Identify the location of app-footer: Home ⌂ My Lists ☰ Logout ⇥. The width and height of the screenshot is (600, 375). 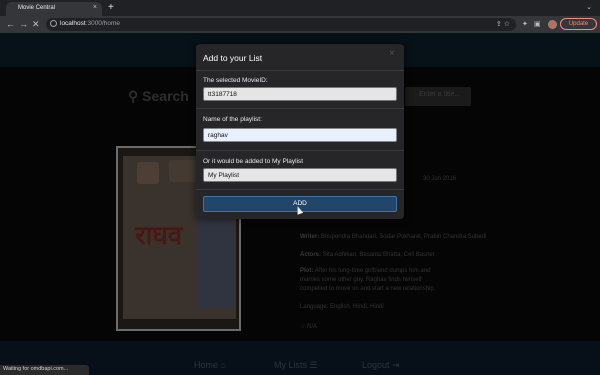
(300, 358).